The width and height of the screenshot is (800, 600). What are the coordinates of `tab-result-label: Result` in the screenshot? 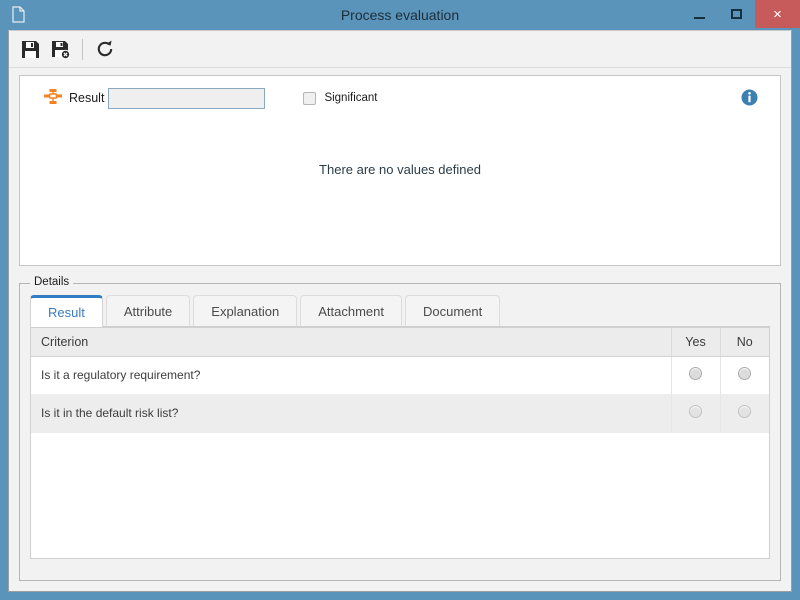 It's located at (66, 312).